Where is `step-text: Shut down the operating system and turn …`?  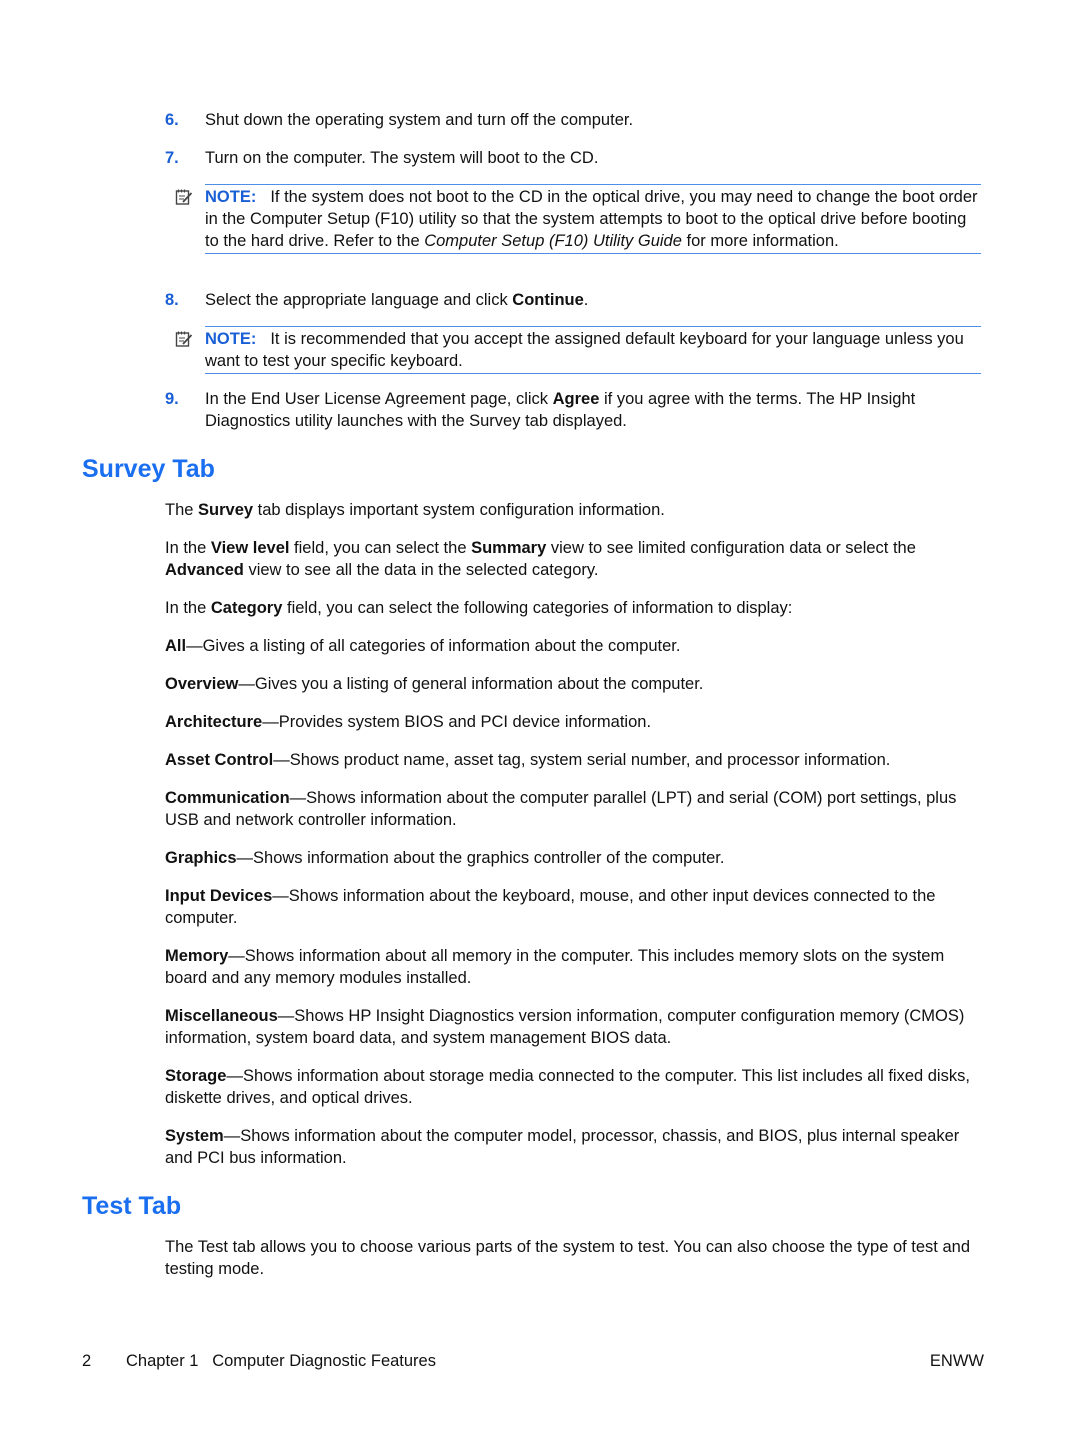
step-text: Shut down the operating system and turn … is located at coordinates (419, 120).